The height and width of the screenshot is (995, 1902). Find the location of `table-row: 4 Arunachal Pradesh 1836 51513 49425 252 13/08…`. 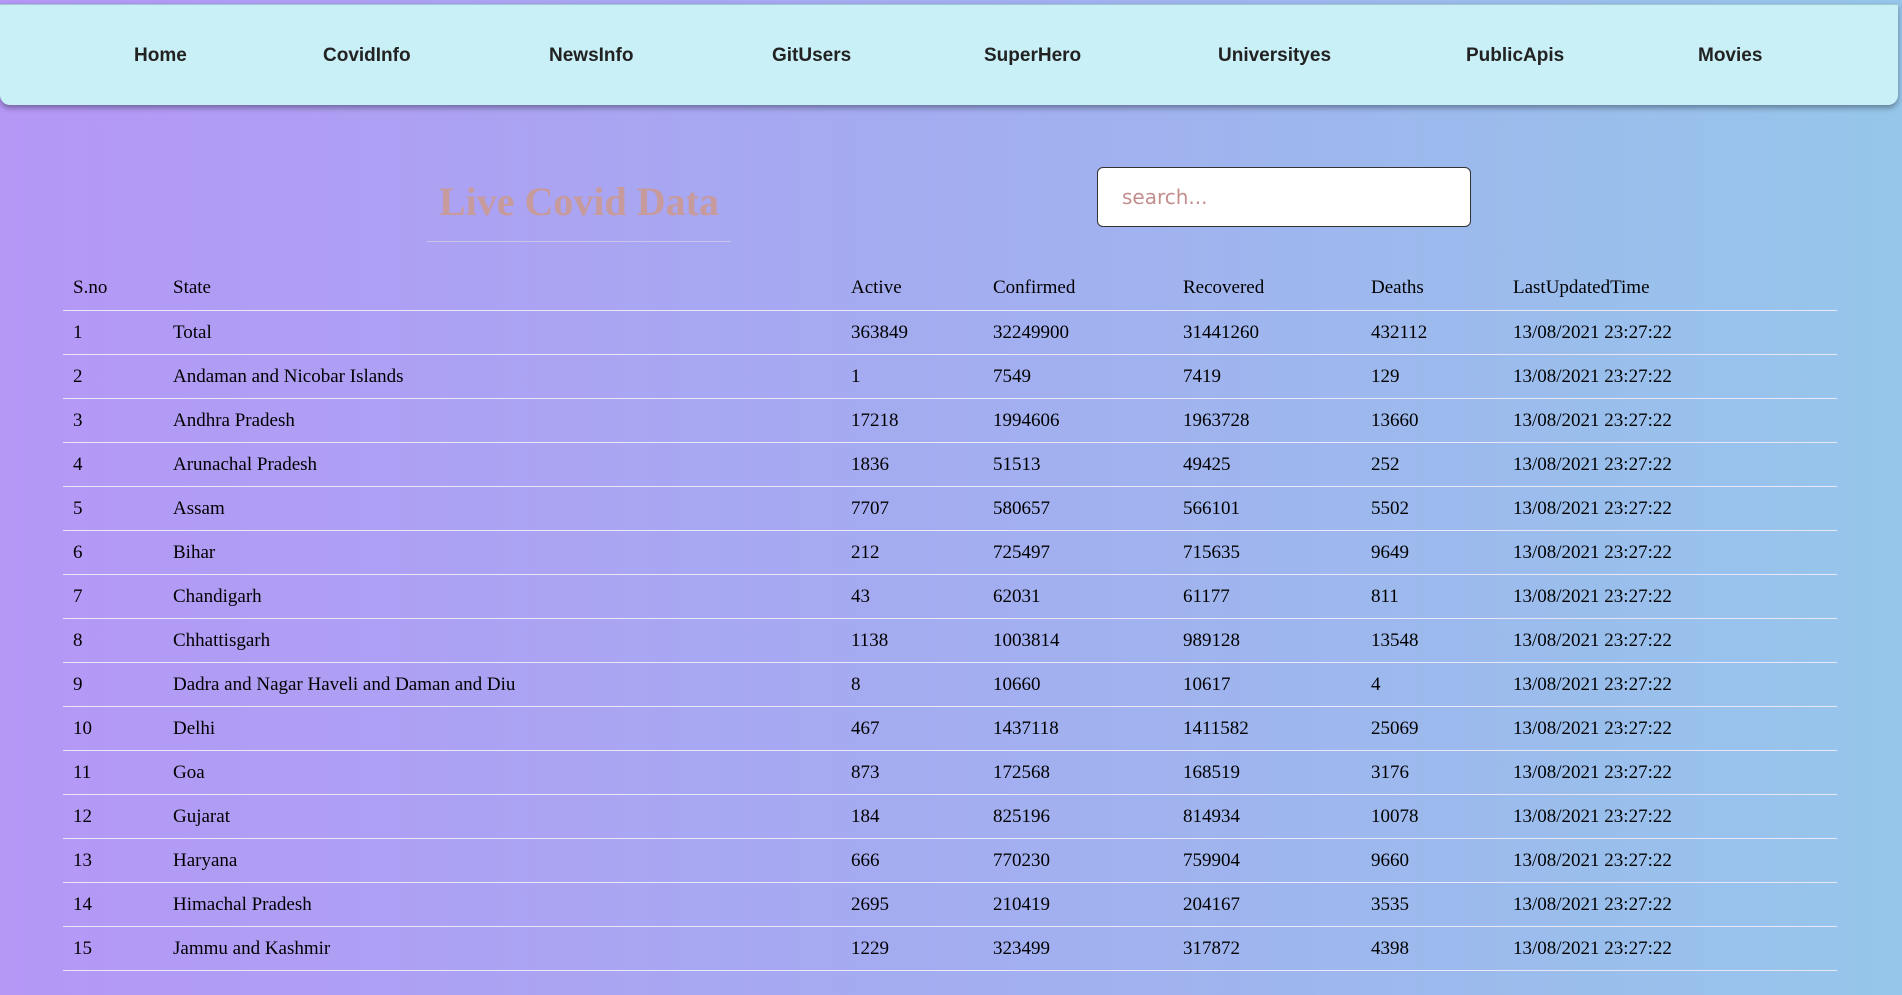

table-row: 4 Arunachal Pradesh 1836 51513 49425 252 13/08… is located at coordinates (950, 464).